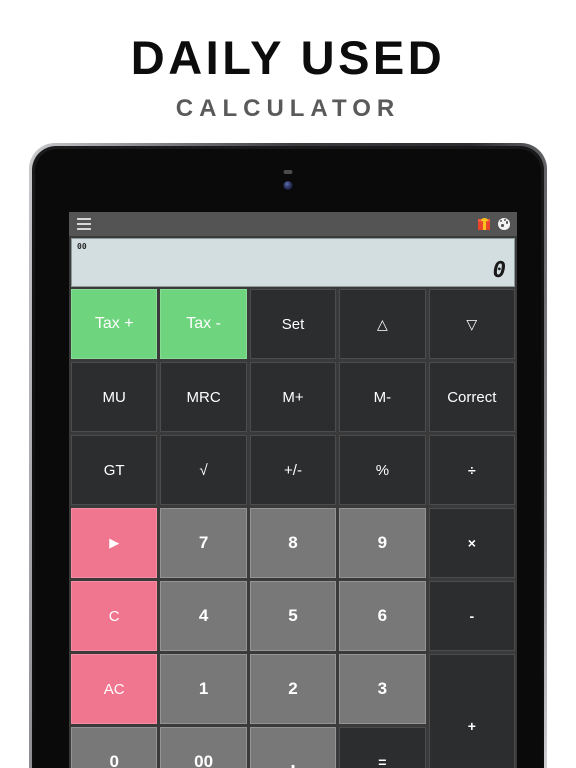 This screenshot has height=768, width=576. What do you see at coordinates (382, 616) in the screenshot?
I see `key-6: 6` at bounding box center [382, 616].